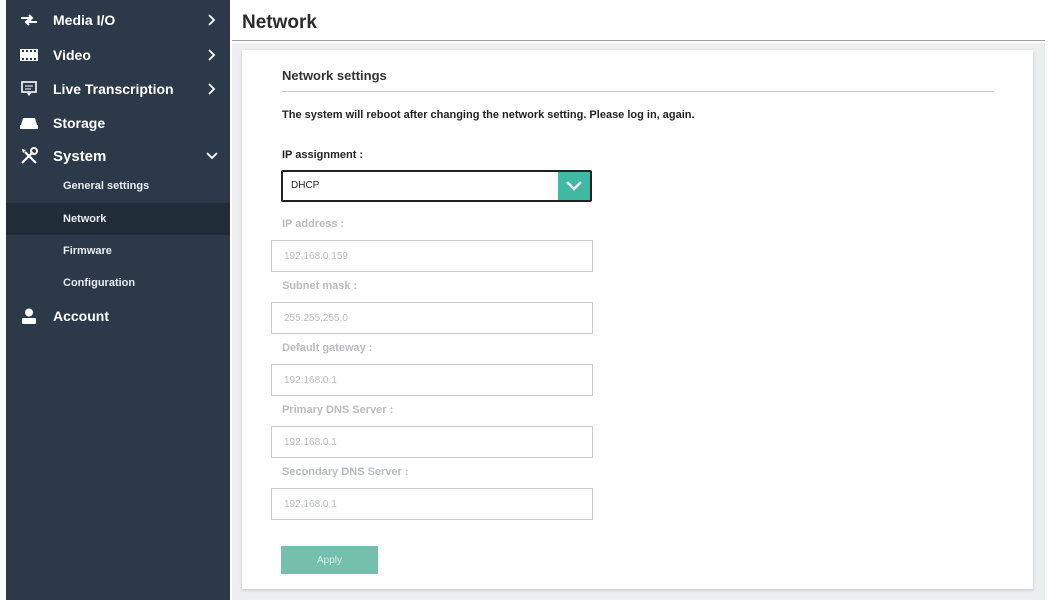 The width and height of the screenshot is (1053, 600). Describe the element at coordinates (29, 316) in the screenshot. I see `user-icon` at that location.